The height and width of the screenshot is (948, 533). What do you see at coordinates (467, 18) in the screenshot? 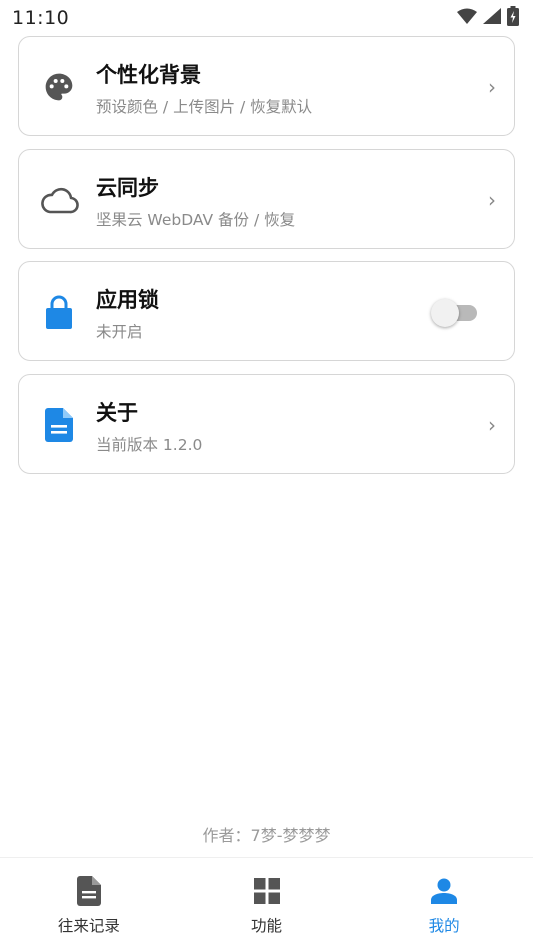
I see `wifi-icon` at bounding box center [467, 18].